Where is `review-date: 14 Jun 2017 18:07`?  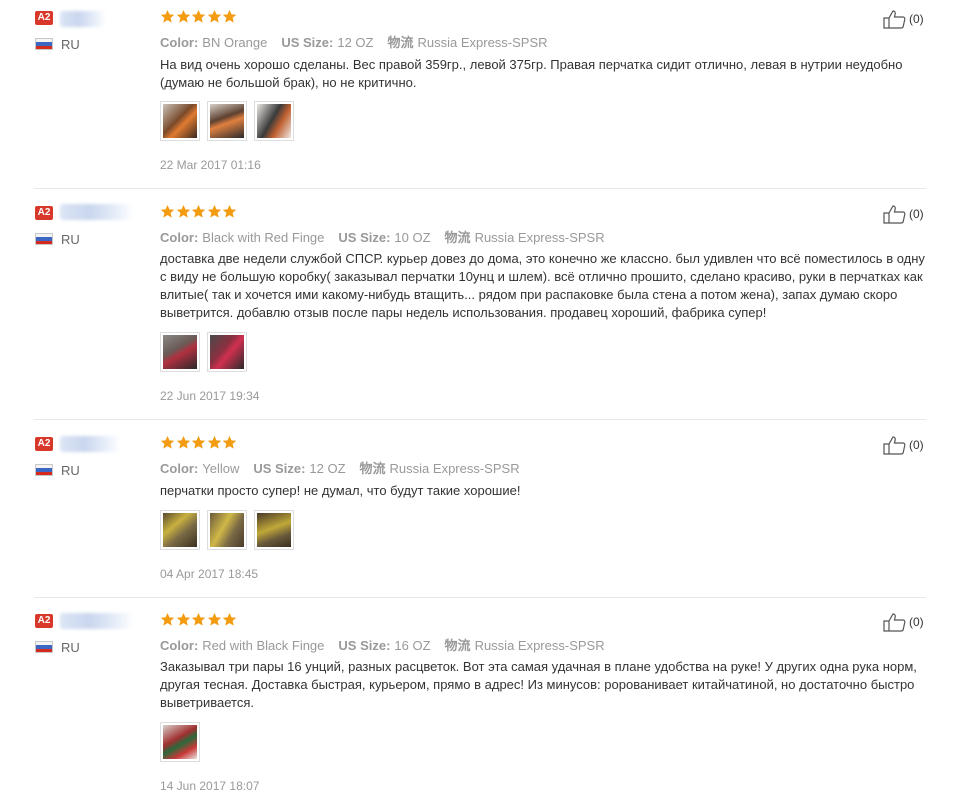
review-date: 14 Jun 2017 18:07 is located at coordinates (210, 786).